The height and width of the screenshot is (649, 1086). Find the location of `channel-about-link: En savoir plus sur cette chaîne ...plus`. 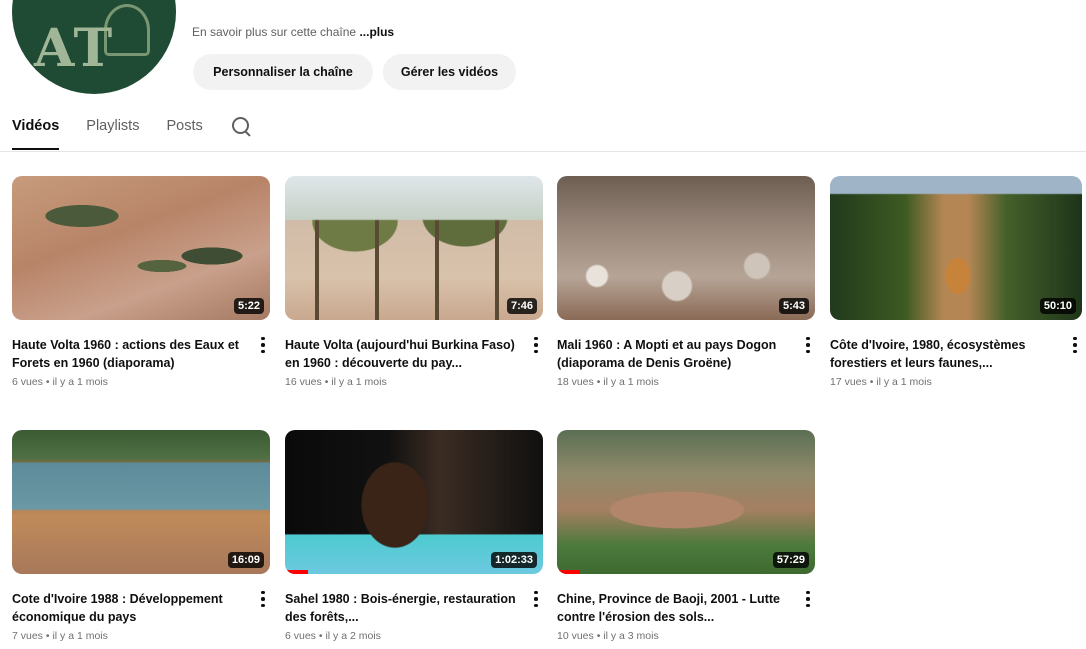

channel-about-link: En savoir plus sur cette chaîne ...plus is located at coordinates (293, 32).